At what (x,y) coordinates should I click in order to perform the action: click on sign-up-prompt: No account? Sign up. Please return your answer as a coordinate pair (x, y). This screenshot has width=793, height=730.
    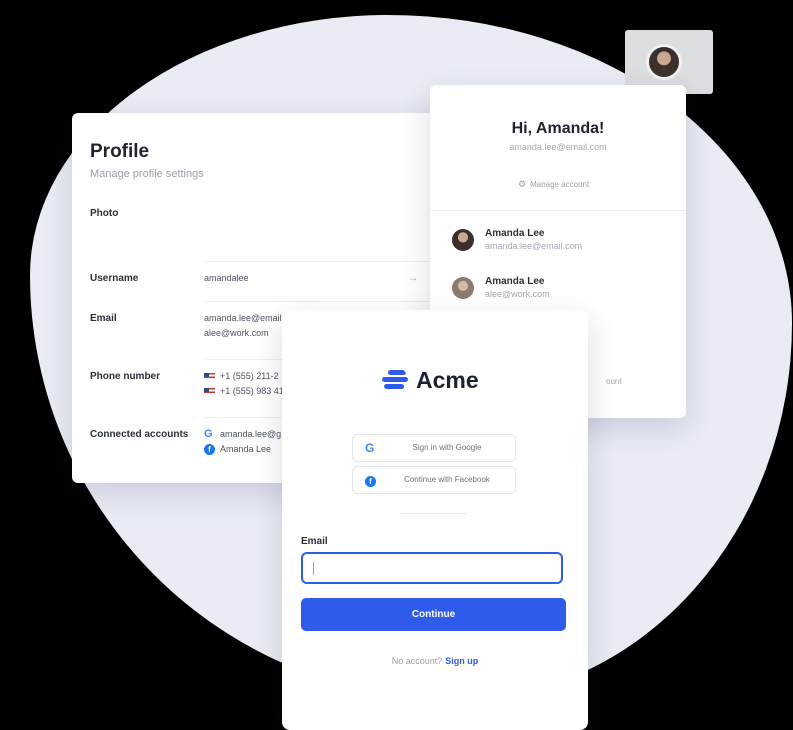
    Looking at the image, I should click on (435, 661).